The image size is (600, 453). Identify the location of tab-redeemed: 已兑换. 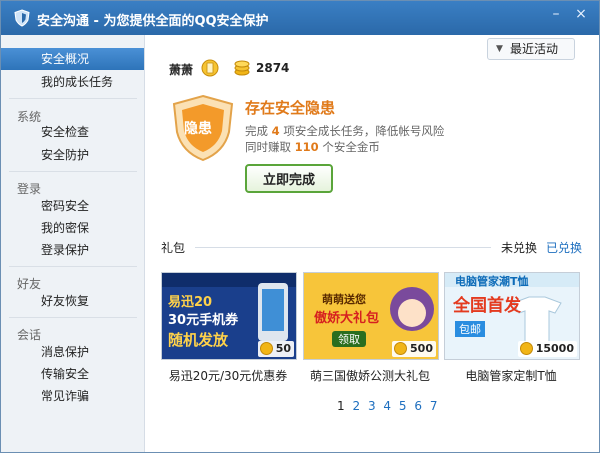
(564, 247).